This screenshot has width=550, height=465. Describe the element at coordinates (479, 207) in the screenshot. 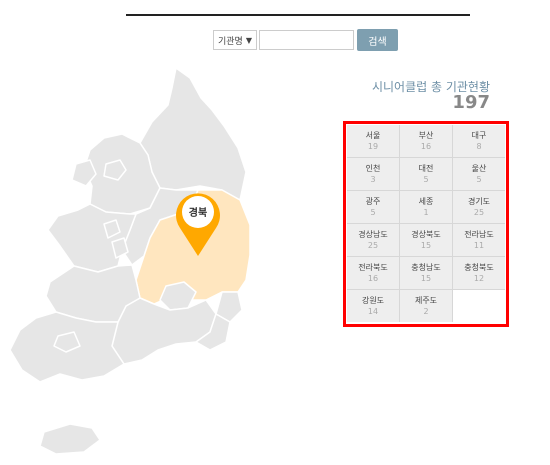

I see `region-cell: 경기도 25` at that location.